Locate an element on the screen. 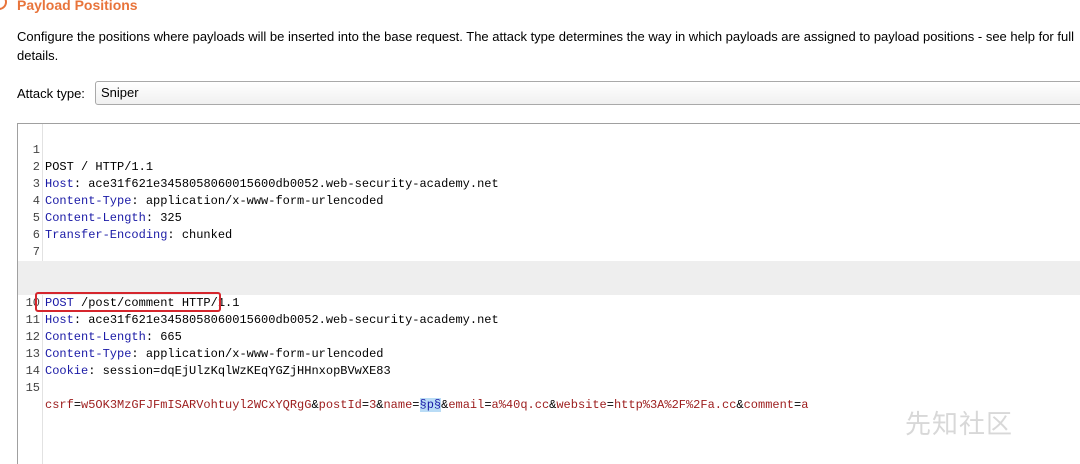 The height and width of the screenshot is (464, 1080). highlight-annotation-box is located at coordinates (128, 302).